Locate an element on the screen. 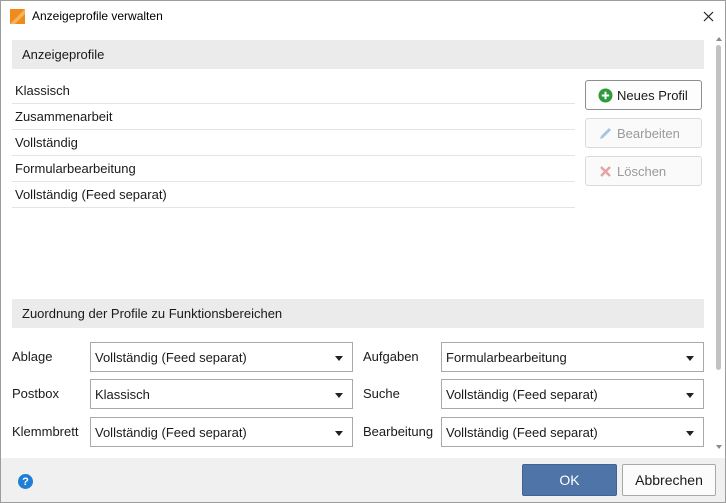  profile-label: Zusammenarbeit is located at coordinates (64, 116).